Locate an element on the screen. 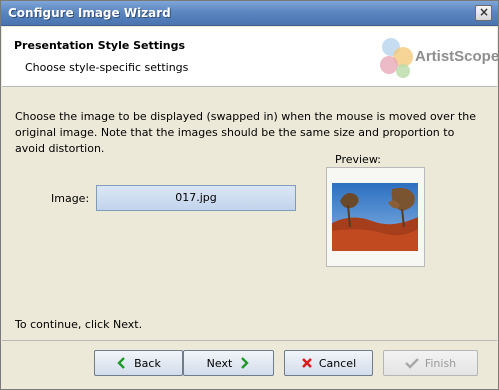 Image resolution: width=499 pixels, height=390 pixels. cancel-button-label: Cancel is located at coordinates (337, 363).